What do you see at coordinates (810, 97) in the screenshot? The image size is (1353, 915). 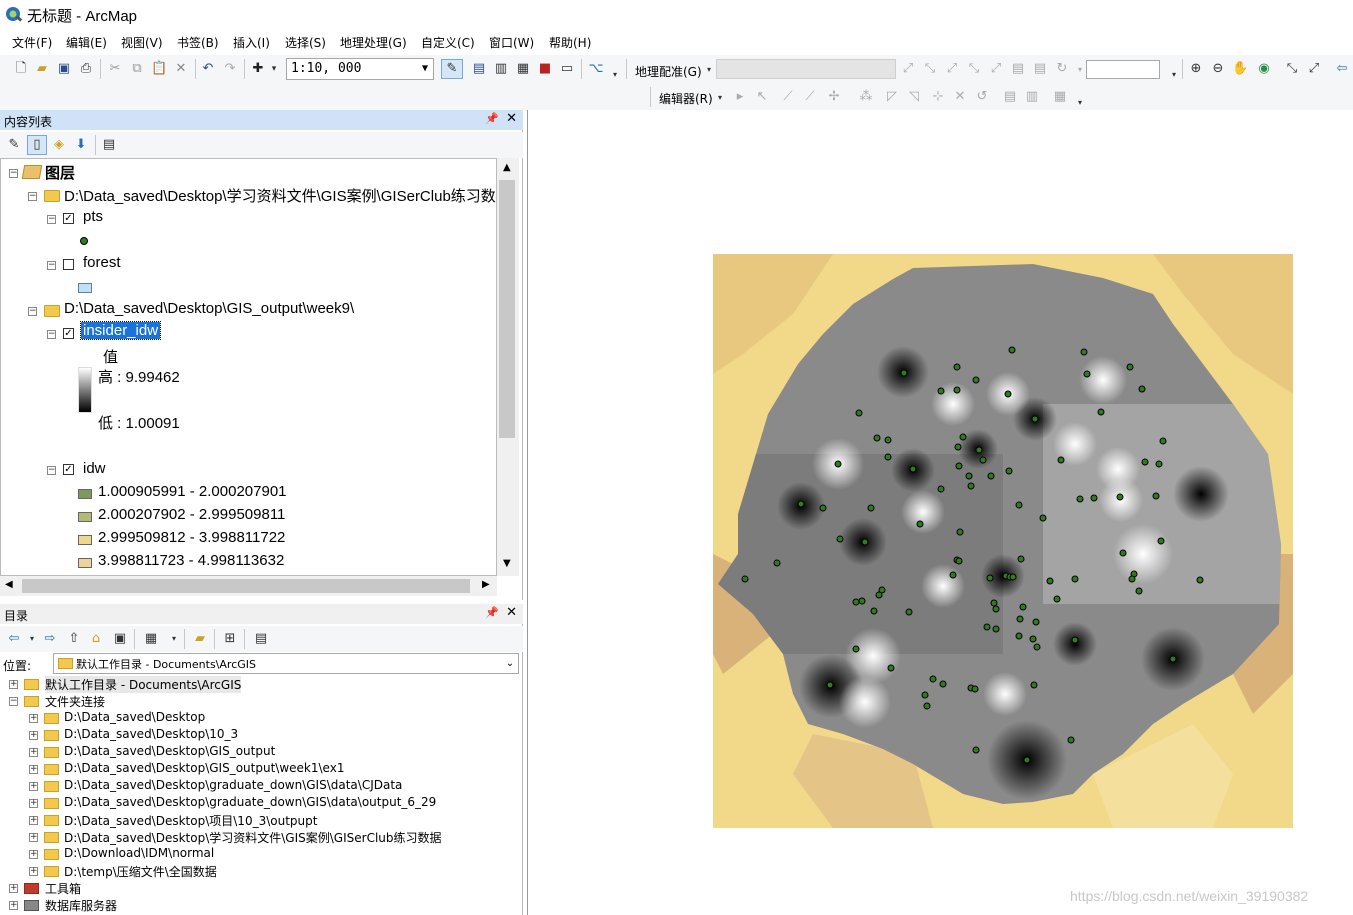 I see `endpoint-arc-icon: ⟋` at bounding box center [810, 97].